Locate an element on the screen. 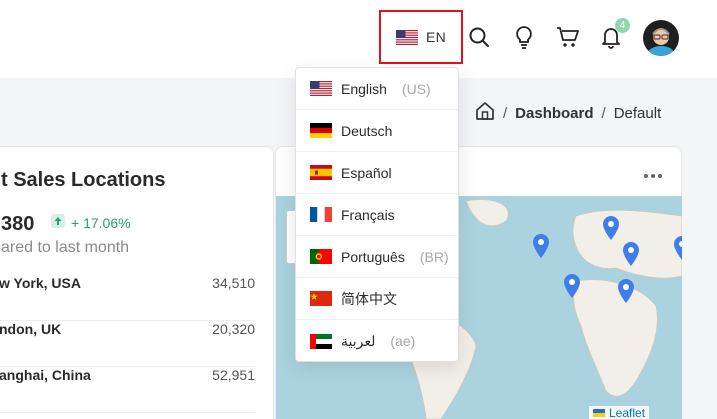 The height and width of the screenshot is (419, 717). language-code: EN is located at coordinates (436, 37).